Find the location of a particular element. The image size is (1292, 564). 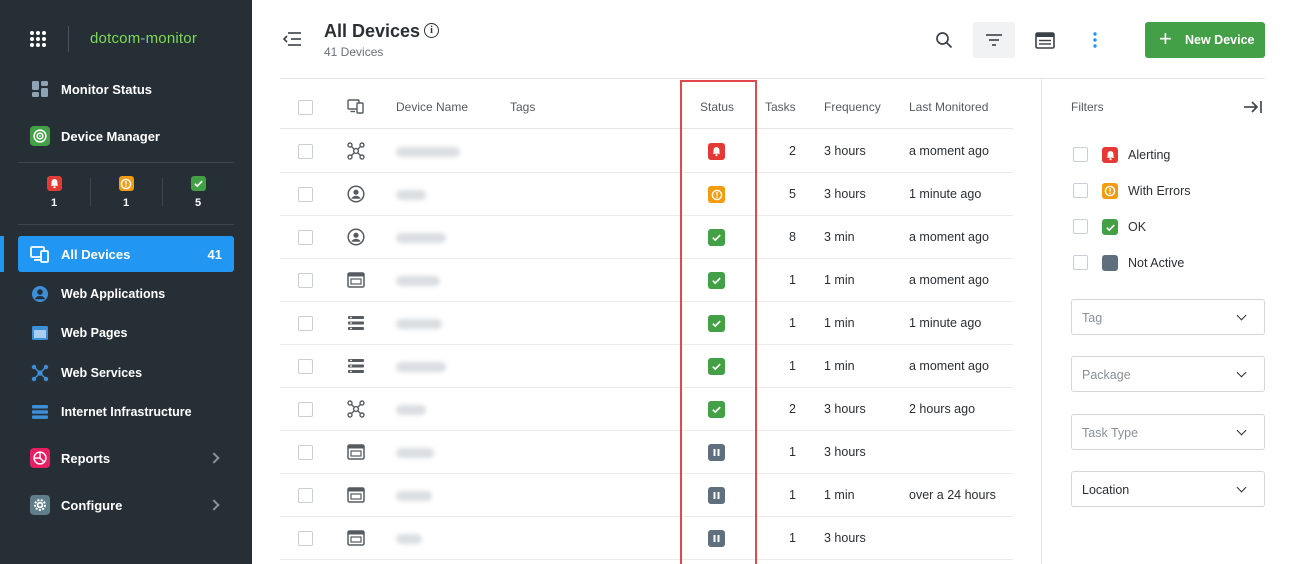

table-row: 1 1 min 1 minute ago is located at coordinates (646, 323).